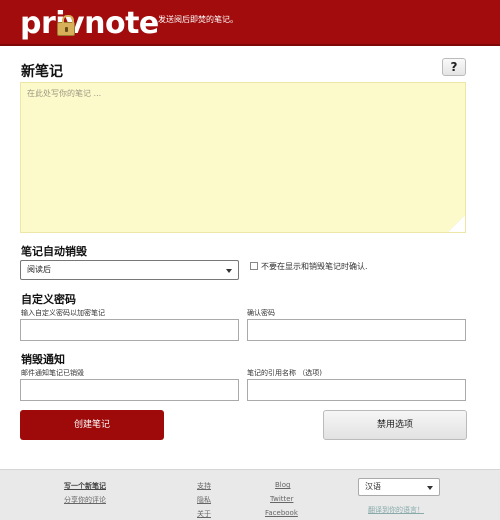 The image size is (500, 520). I want to click on footer-privacy-link: 隐私, so click(204, 500).